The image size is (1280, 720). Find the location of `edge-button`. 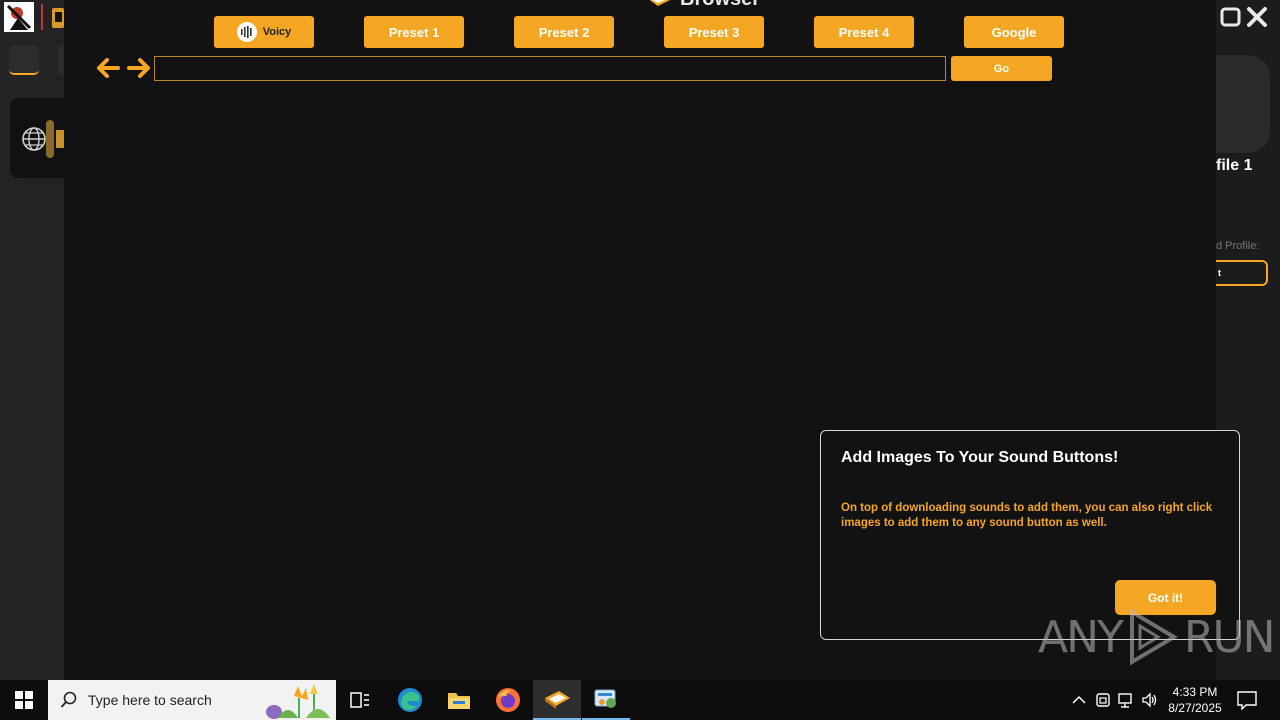

edge-button is located at coordinates (410, 700).